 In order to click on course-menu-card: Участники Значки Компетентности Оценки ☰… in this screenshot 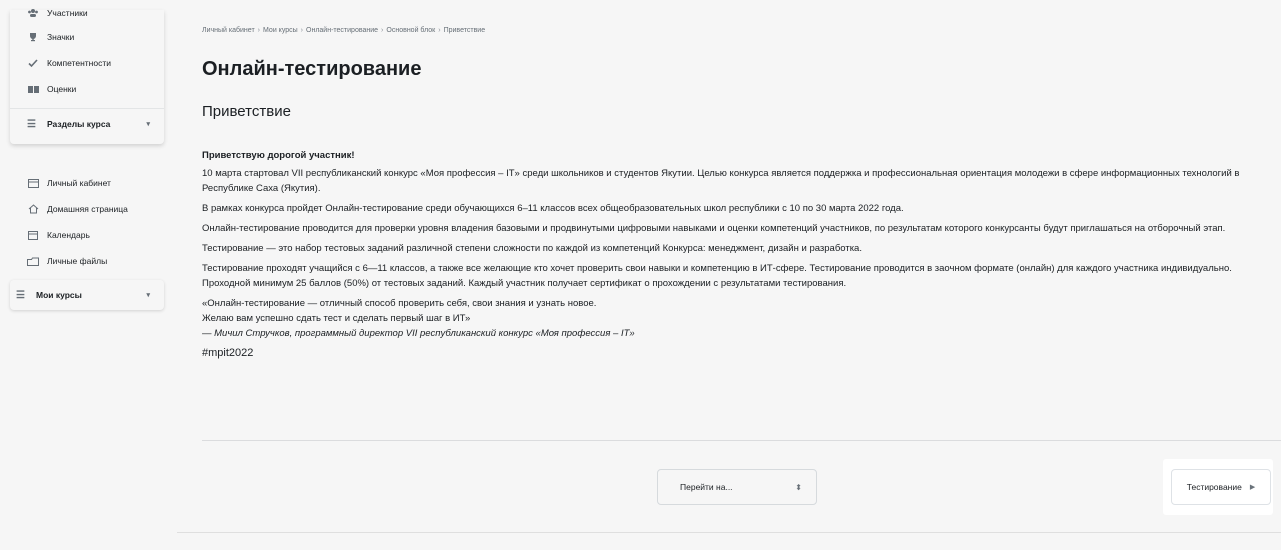, I will do `click(87, 76)`.